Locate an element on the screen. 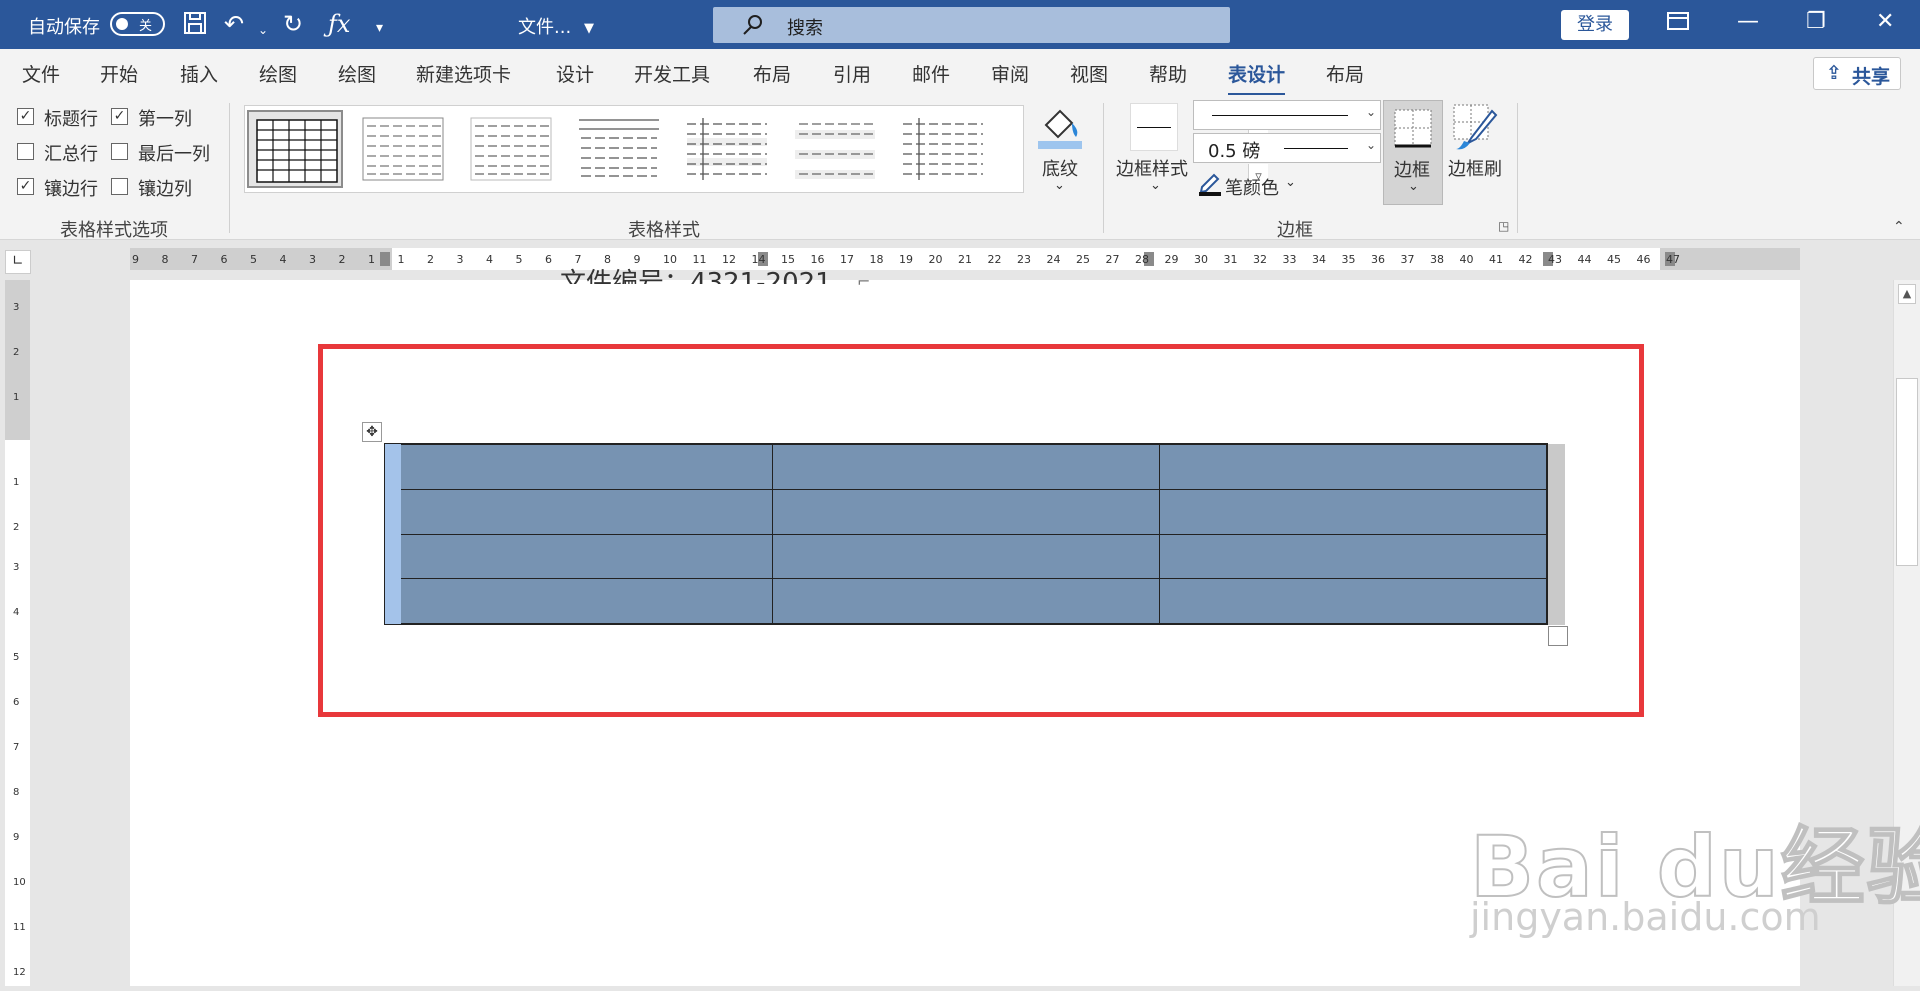  line-weight-value: 0.5 磅 is located at coordinates (1234, 151).